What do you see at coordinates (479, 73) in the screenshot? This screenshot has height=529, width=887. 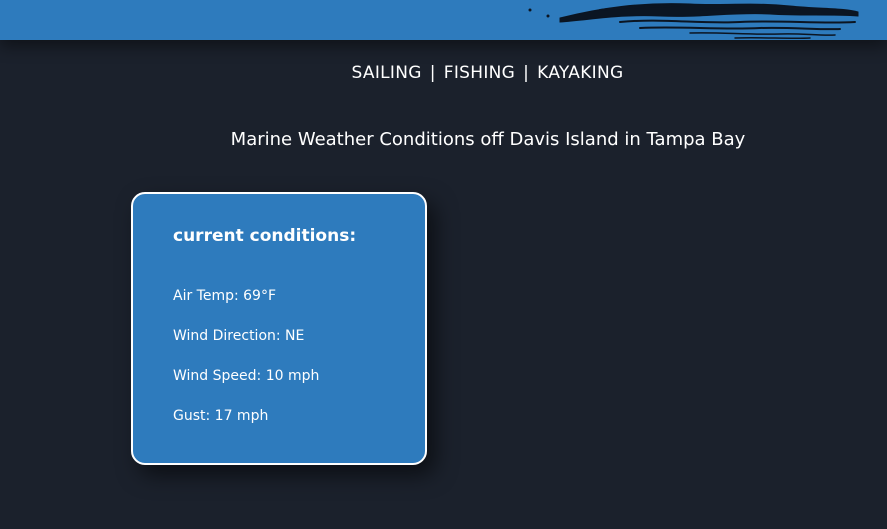 I see `nav-item-fishing: FISHING` at bounding box center [479, 73].